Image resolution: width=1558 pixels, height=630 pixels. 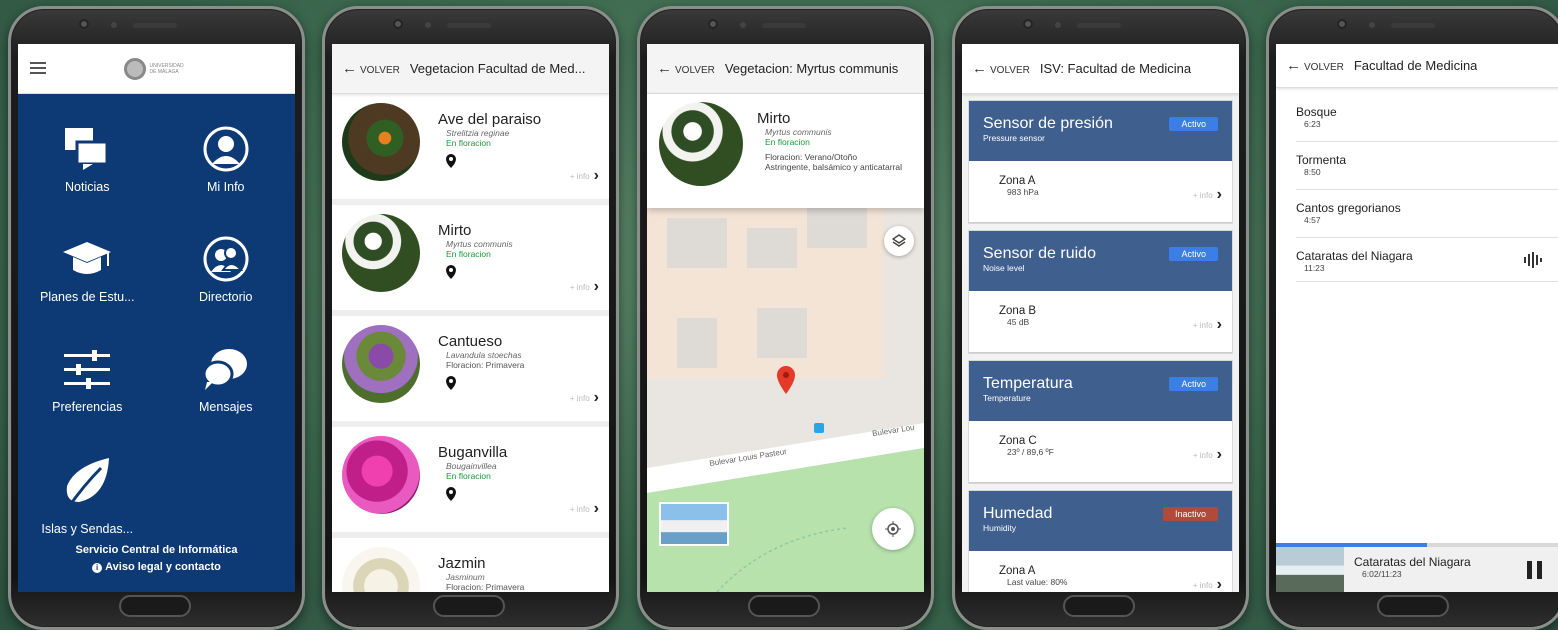 What do you see at coordinates (819, 428) in the screenshot?
I see `bus-stop-icon` at bounding box center [819, 428].